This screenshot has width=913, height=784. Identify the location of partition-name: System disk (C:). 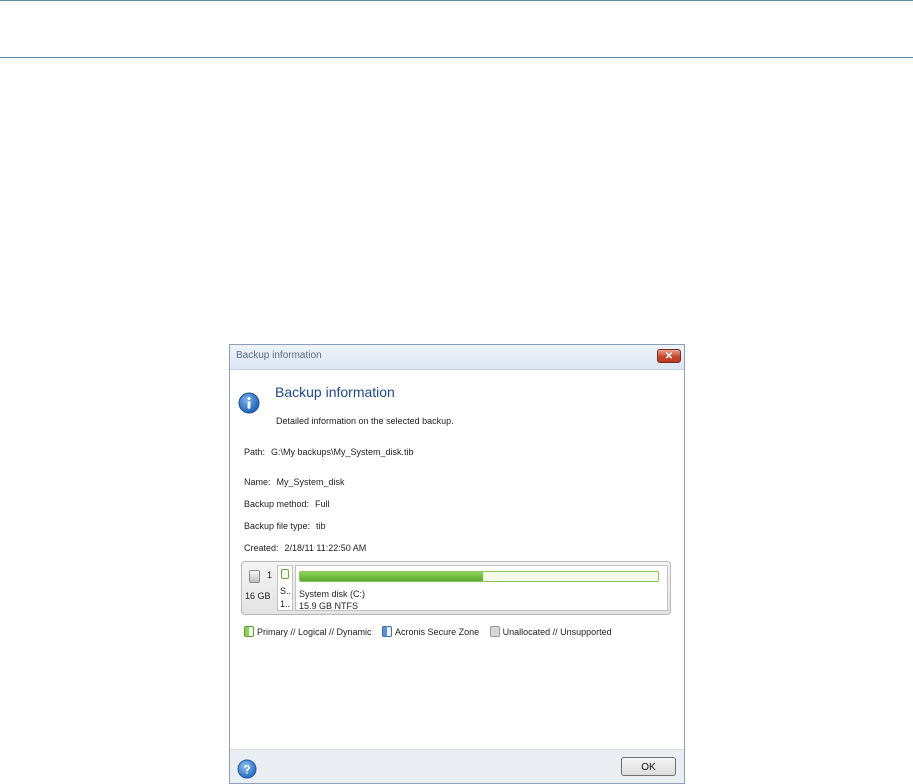
(332, 594).